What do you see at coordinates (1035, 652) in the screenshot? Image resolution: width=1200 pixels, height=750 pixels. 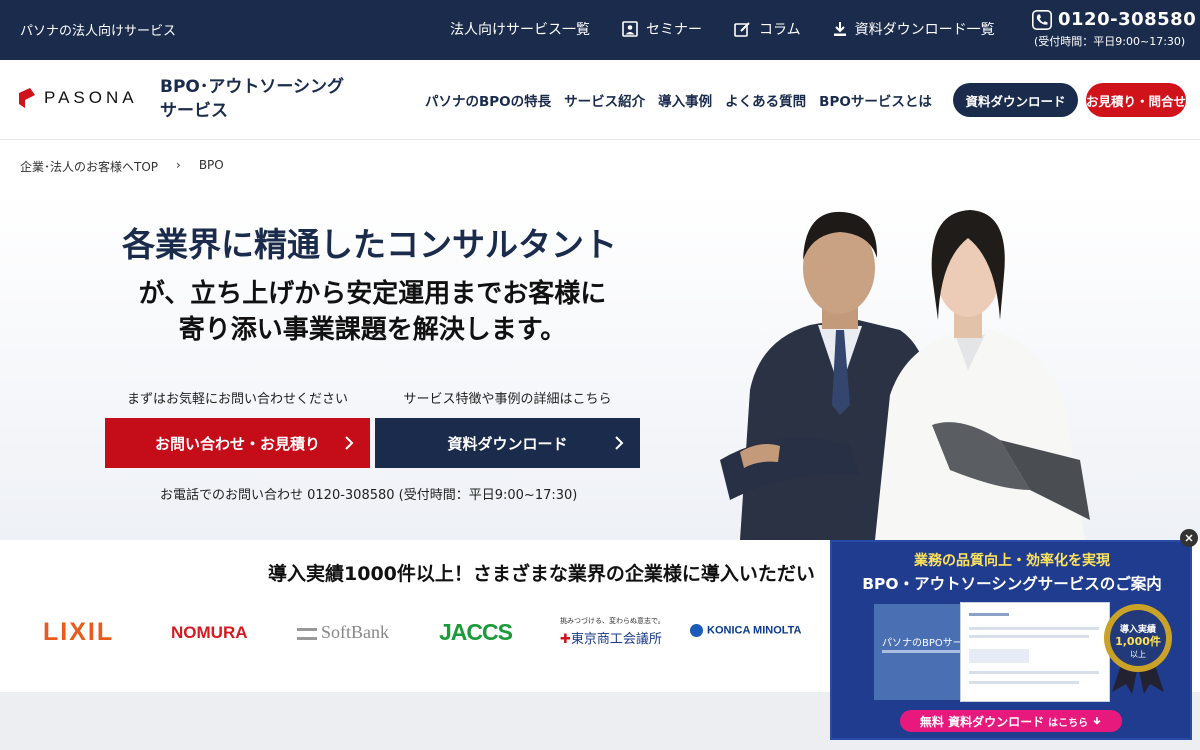 I see `brochure-page-image` at bounding box center [1035, 652].